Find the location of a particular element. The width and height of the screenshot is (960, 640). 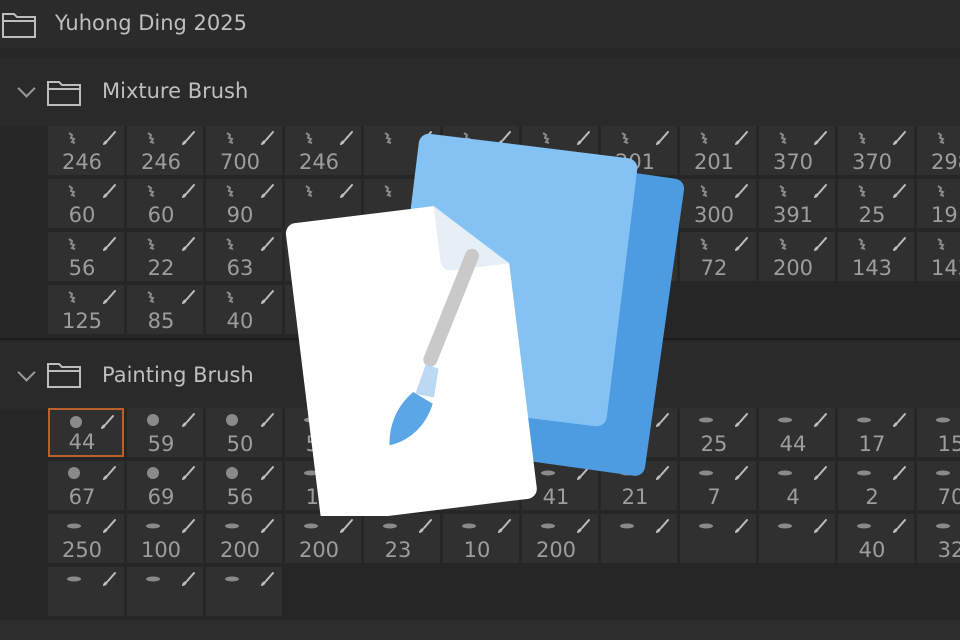

brush-preset: 50 is located at coordinates (244, 432).